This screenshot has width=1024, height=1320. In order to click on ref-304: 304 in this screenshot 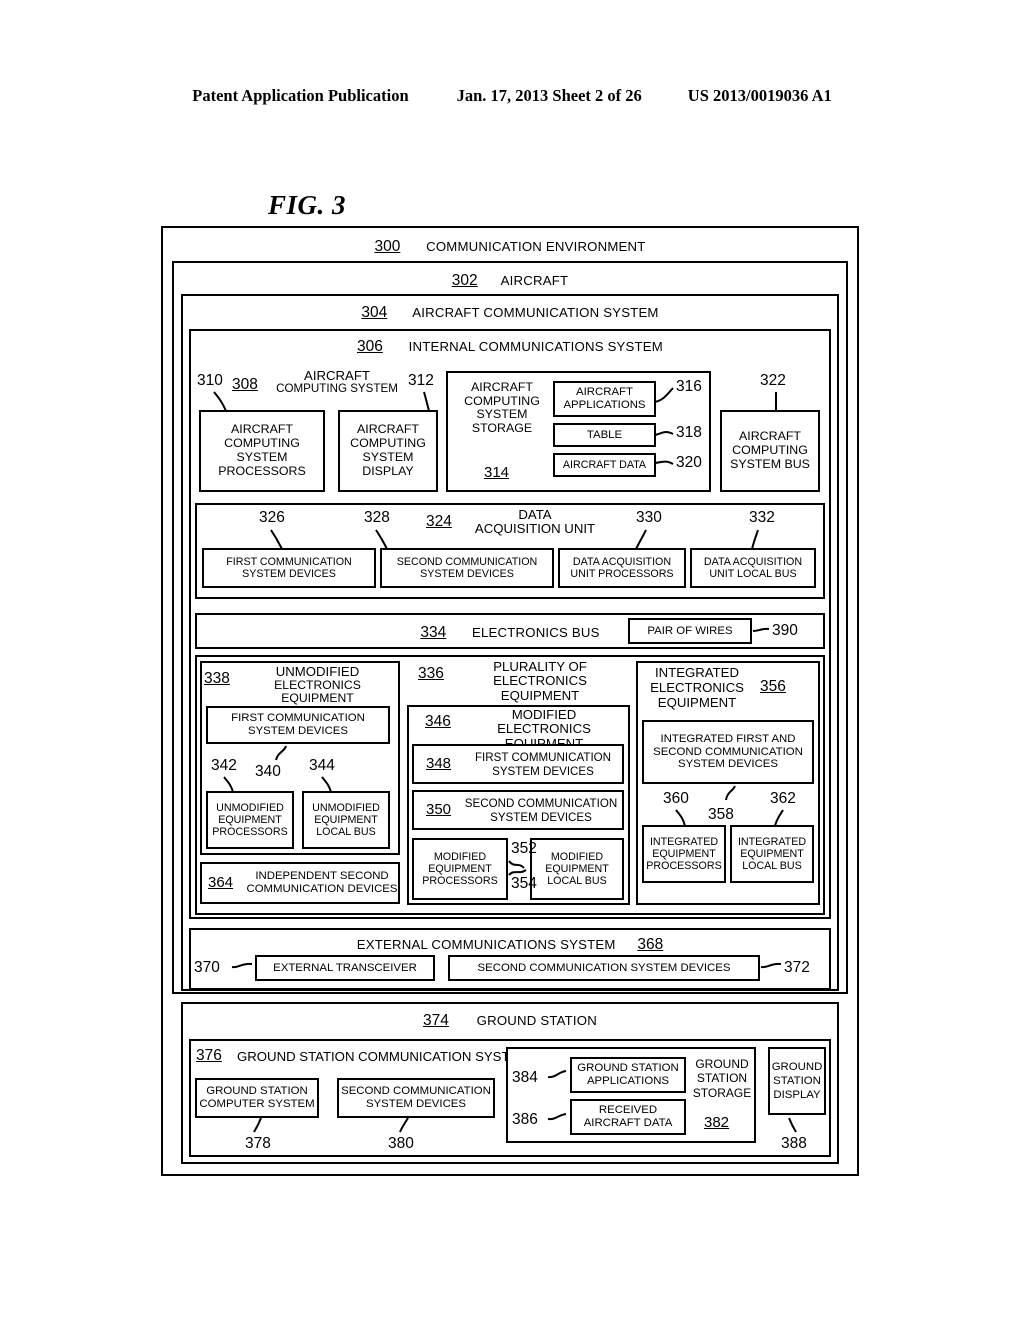, I will do `click(374, 312)`.